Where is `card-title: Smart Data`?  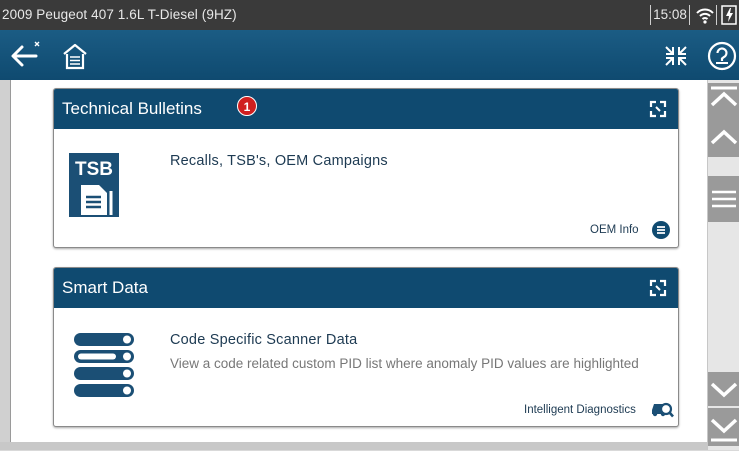
card-title: Smart Data is located at coordinates (105, 287).